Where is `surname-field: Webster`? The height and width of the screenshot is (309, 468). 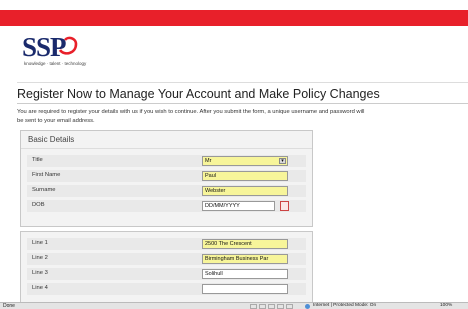 surname-field: Webster is located at coordinates (245, 191).